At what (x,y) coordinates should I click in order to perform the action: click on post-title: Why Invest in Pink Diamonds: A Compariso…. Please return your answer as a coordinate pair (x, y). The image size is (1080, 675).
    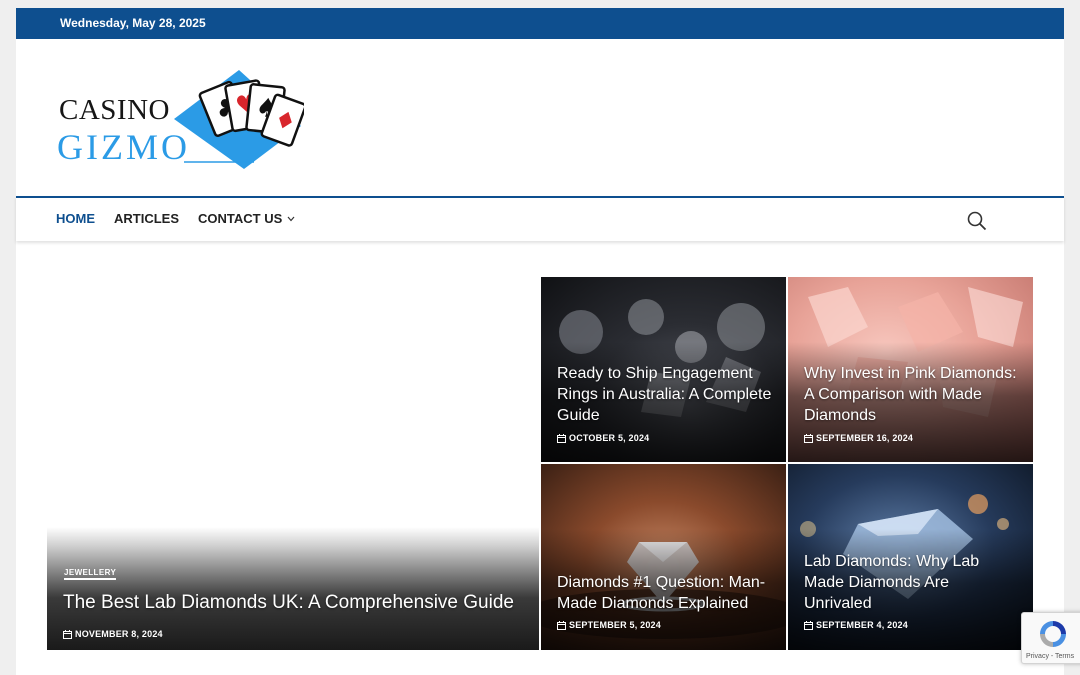
    Looking at the image, I should click on (911, 394).